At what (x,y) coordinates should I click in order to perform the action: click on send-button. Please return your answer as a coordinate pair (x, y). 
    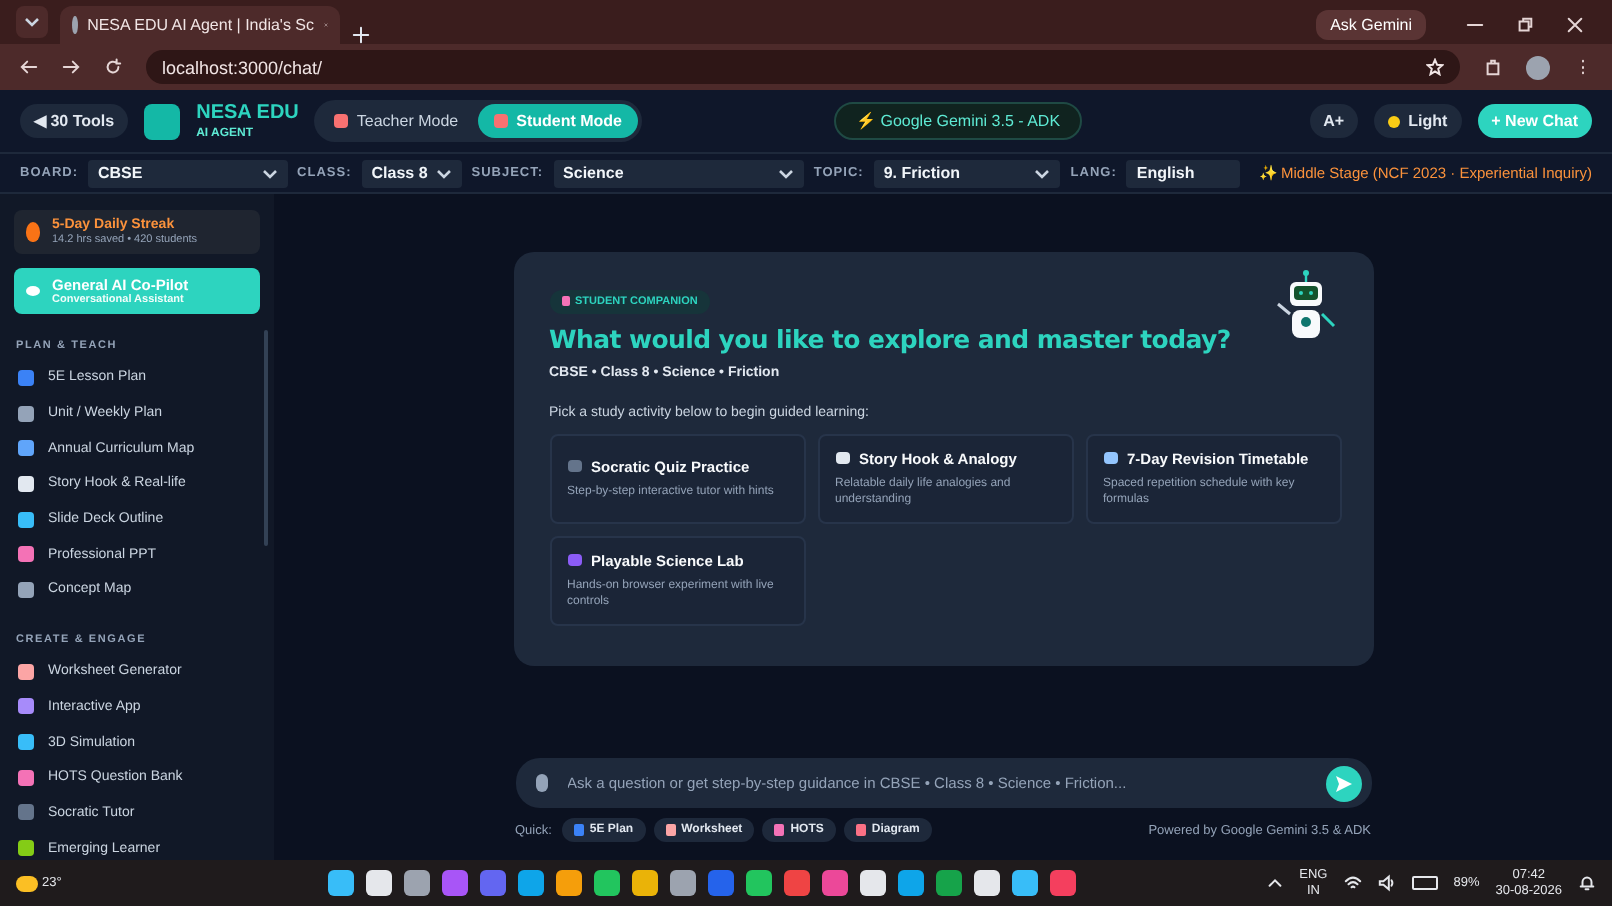
    Looking at the image, I should click on (1343, 783).